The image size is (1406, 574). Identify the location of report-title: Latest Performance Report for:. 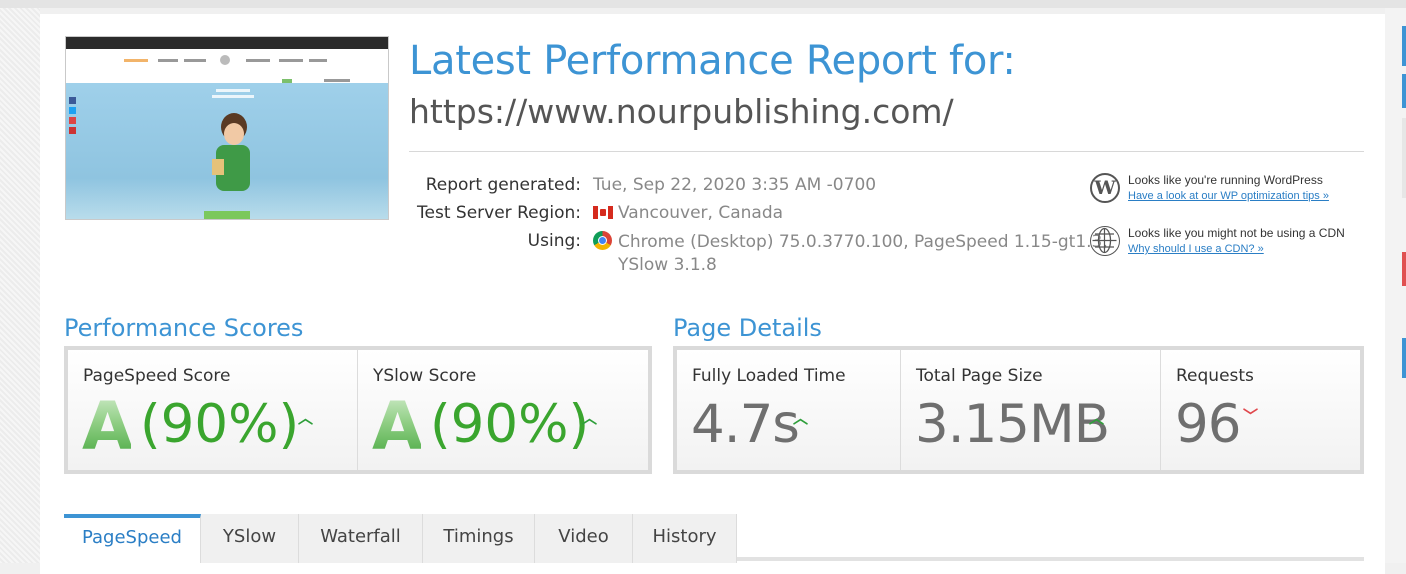
(712, 61).